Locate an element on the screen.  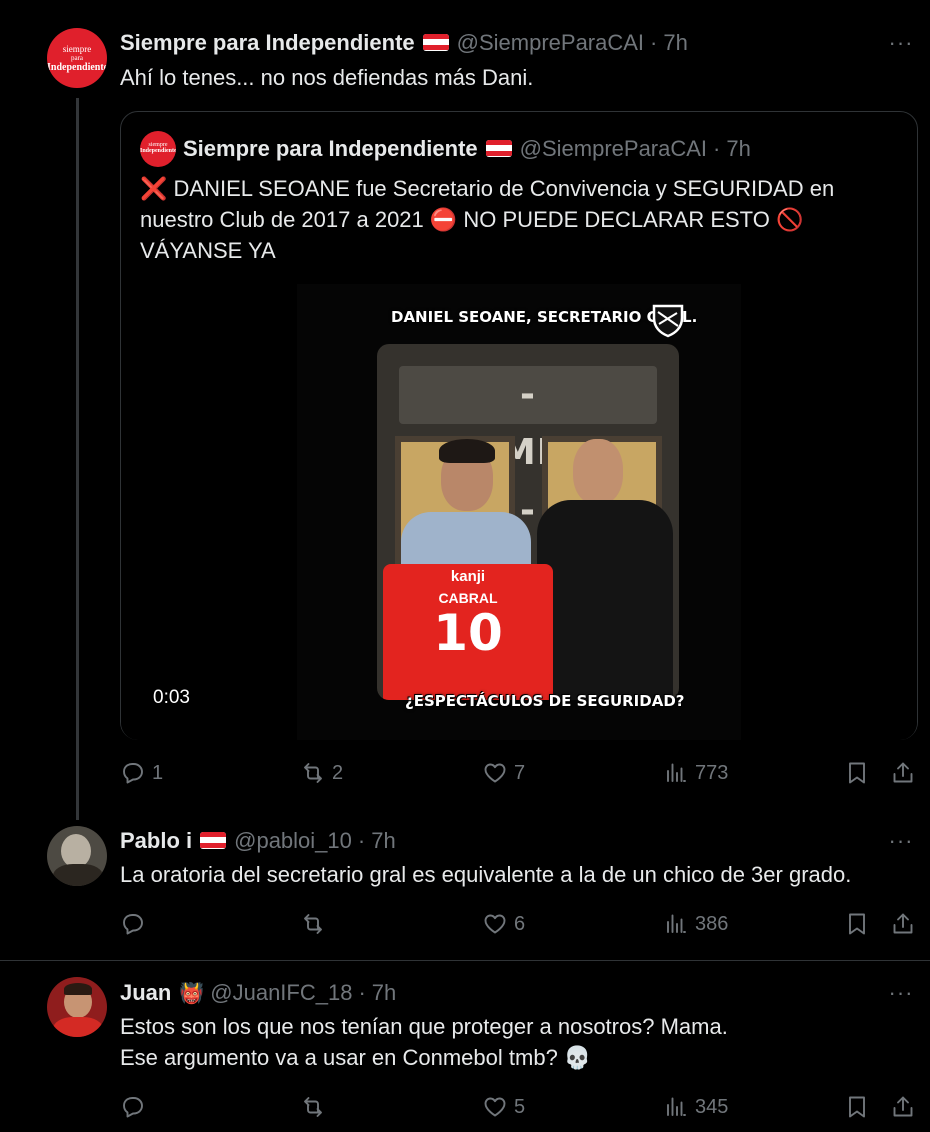
quote-user-handle: @SiempreParaCAI is located at coordinates (613, 149).